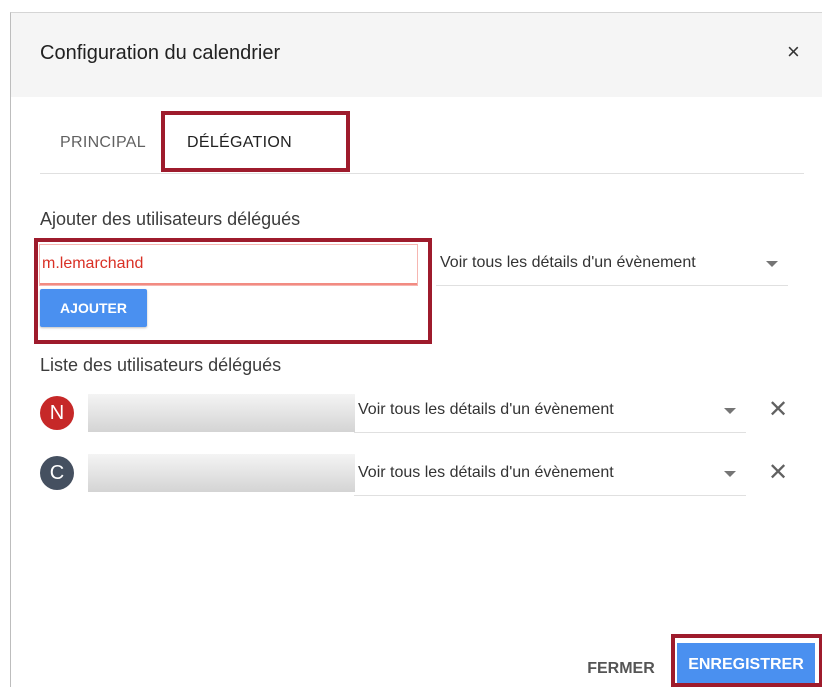 This screenshot has width=822, height=687. Describe the element at coordinates (416, 55) in the screenshot. I see `dialog-header: Configuration du calendrier ×` at that location.